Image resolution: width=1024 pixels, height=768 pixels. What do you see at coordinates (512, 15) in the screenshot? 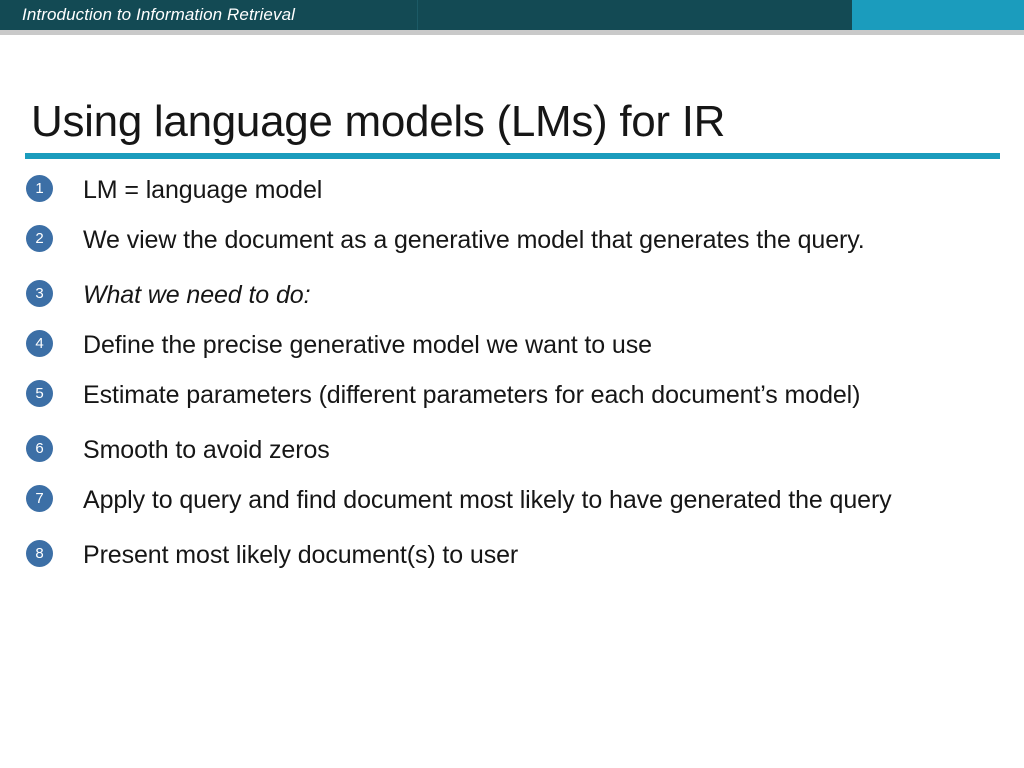
I see `slide-header-bar: Introduction to Information Retrieval` at bounding box center [512, 15].